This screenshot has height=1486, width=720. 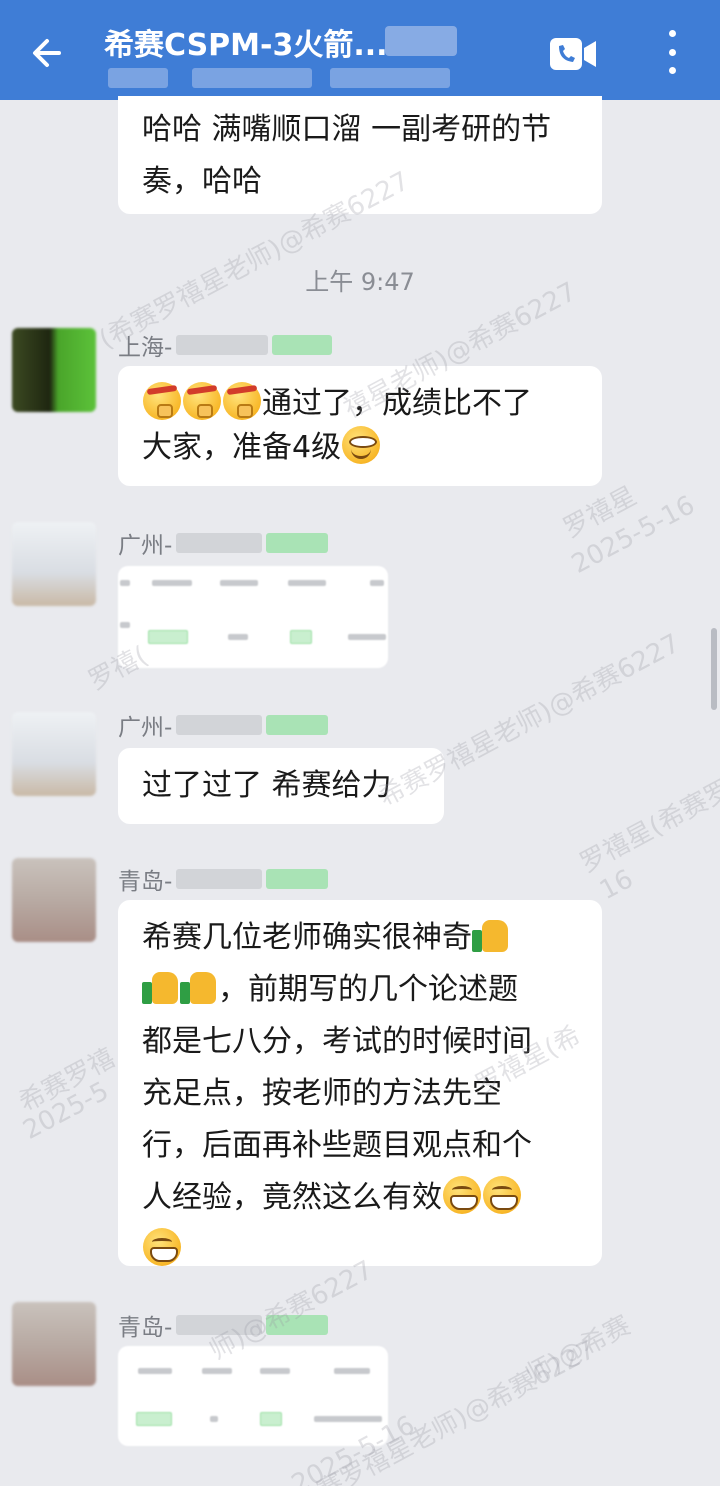 What do you see at coordinates (578, 1350) in the screenshot?
I see `watermark: 师)@希赛` at bounding box center [578, 1350].